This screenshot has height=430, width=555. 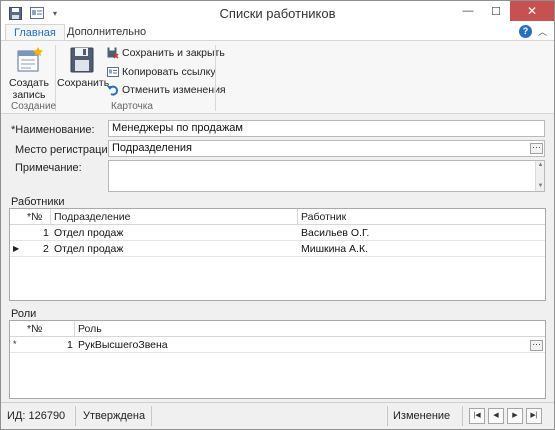 I want to click on copy-link-label: Копировать ссылку, so click(x=169, y=72).